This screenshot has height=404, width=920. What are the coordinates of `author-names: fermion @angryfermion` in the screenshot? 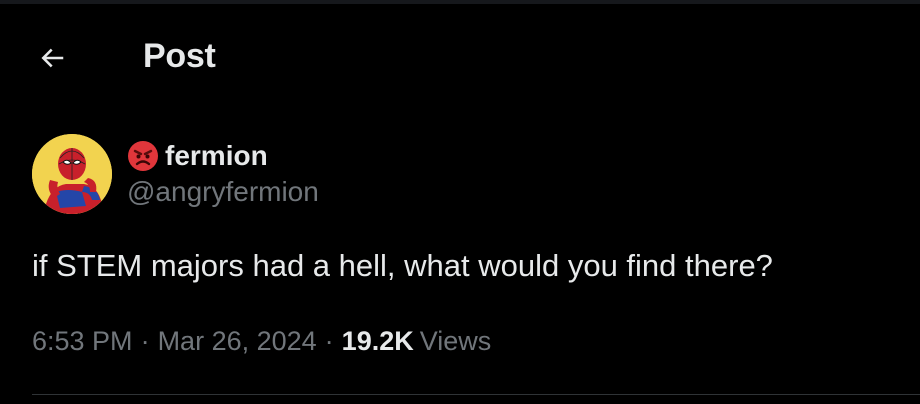 It's located at (223, 173).